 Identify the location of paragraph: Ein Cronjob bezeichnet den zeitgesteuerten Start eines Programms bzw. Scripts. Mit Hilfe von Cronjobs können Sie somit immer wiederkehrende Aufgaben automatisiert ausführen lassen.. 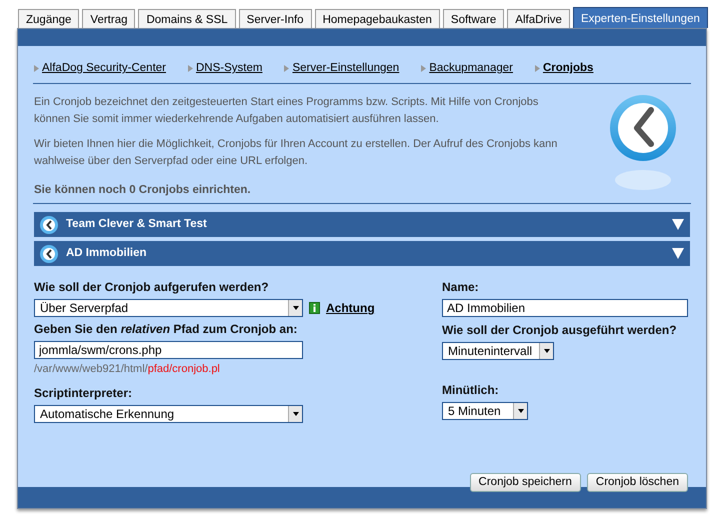
(287, 111).